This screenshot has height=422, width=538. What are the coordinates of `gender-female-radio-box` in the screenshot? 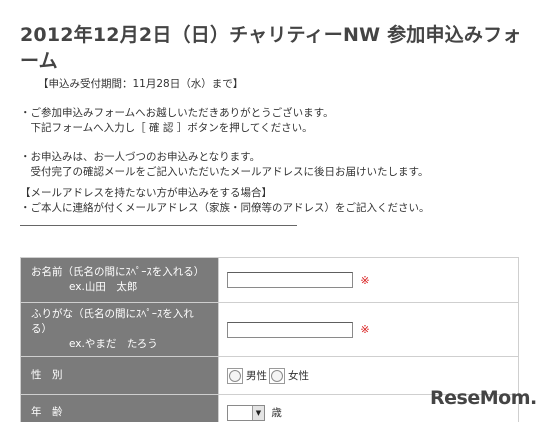 It's located at (277, 375).